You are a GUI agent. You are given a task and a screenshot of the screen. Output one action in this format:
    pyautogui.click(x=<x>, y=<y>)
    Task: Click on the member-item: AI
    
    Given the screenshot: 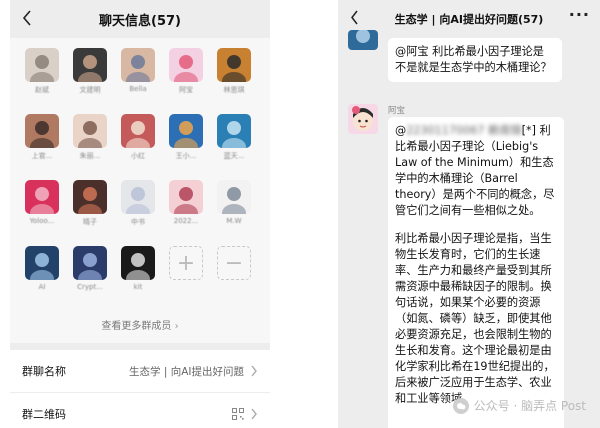 What is the action you would take?
    pyautogui.click(x=42, y=268)
    